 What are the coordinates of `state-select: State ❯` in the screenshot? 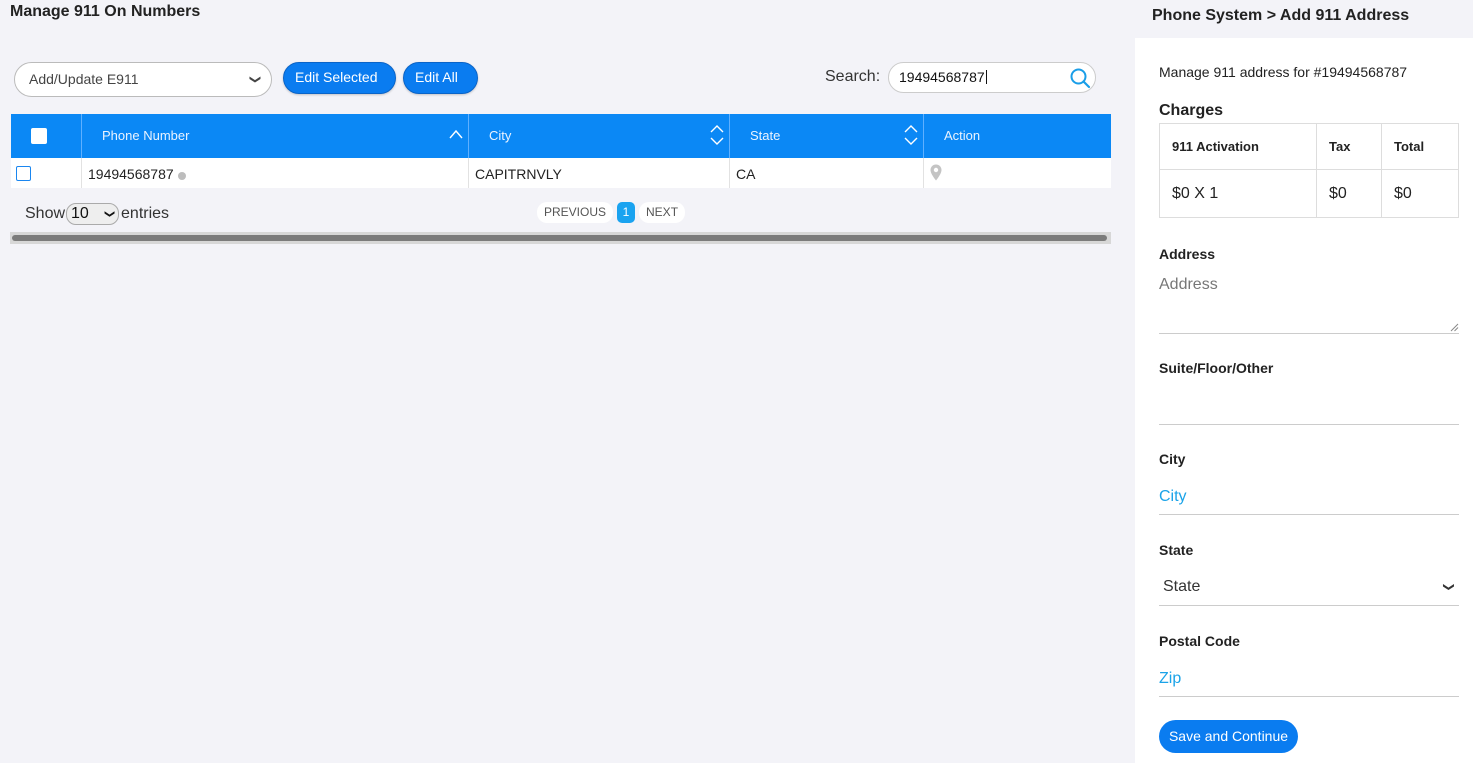 It's located at (1309, 587).